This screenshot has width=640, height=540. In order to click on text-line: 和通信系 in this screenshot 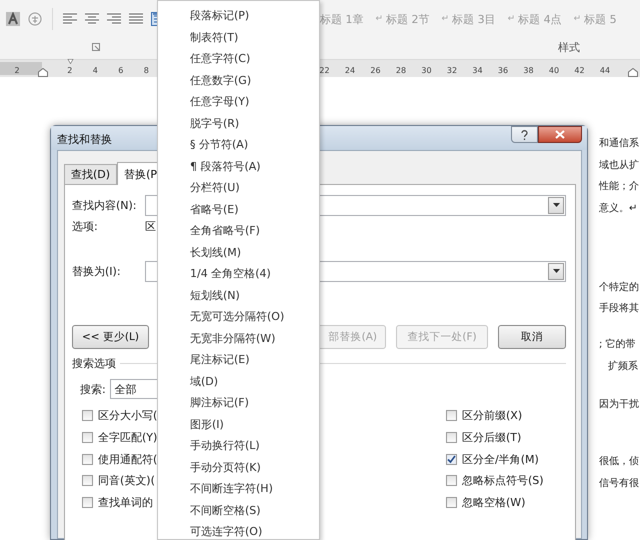, I will do `click(619, 143)`.